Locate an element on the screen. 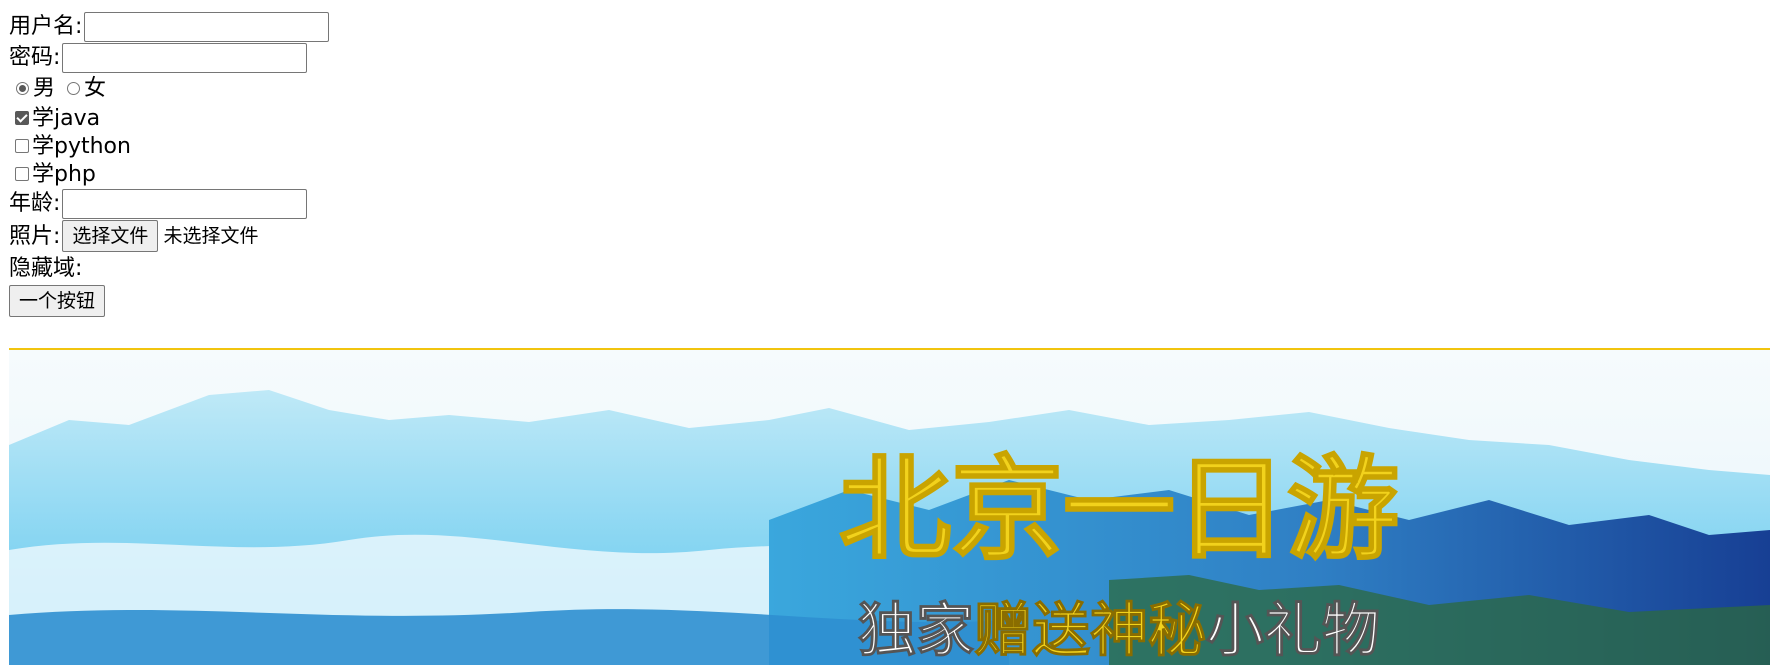 The width and height of the screenshot is (1770, 665). banner-subtitle-part2: 赠送神秘 is located at coordinates (1090, 630).